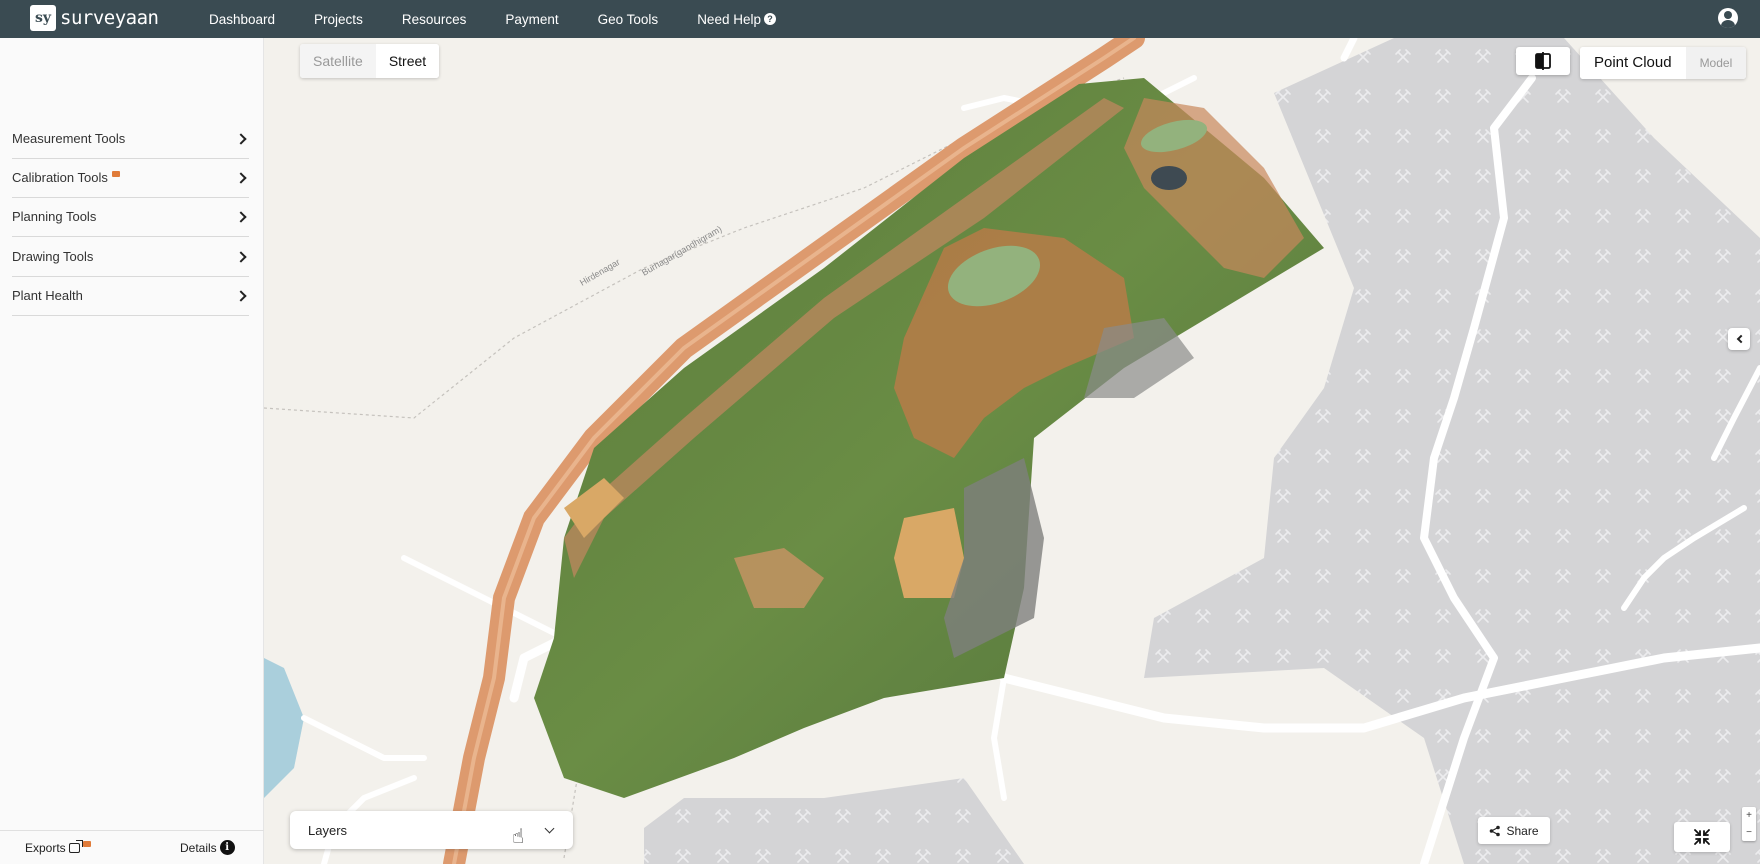 Image resolution: width=1760 pixels, height=864 pixels. I want to click on details-button: Details i, so click(207, 847).